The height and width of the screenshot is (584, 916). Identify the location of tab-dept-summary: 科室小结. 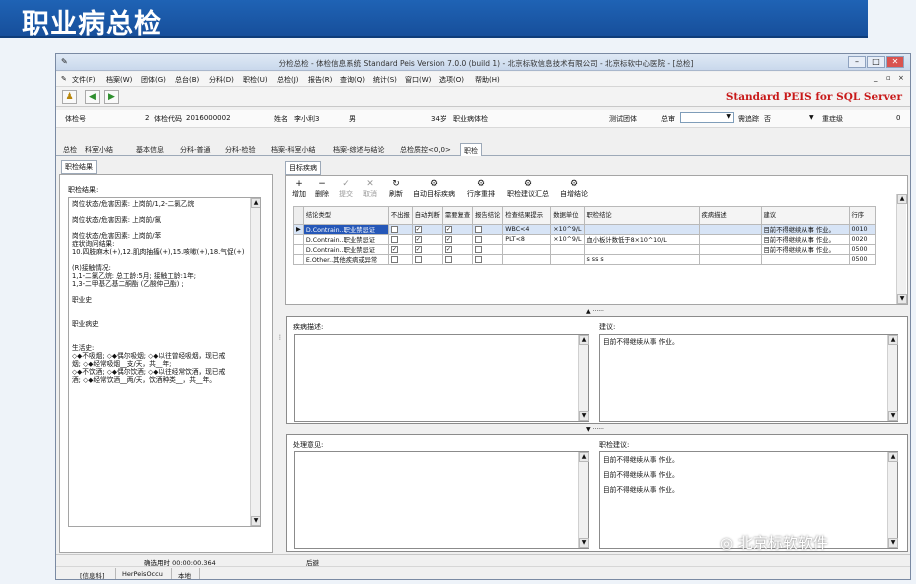
(99, 149).